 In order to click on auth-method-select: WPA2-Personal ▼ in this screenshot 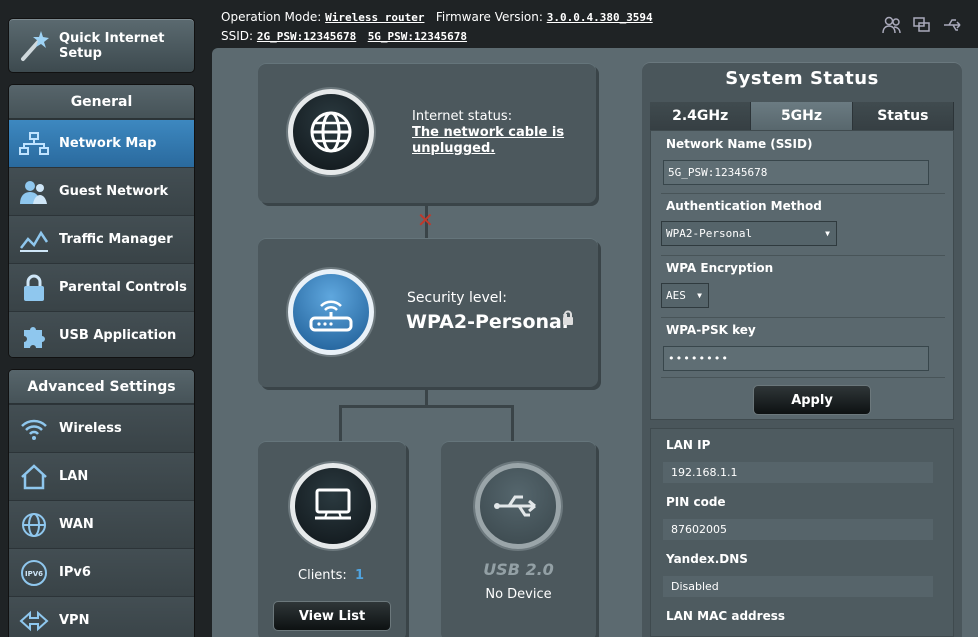, I will do `click(749, 233)`.